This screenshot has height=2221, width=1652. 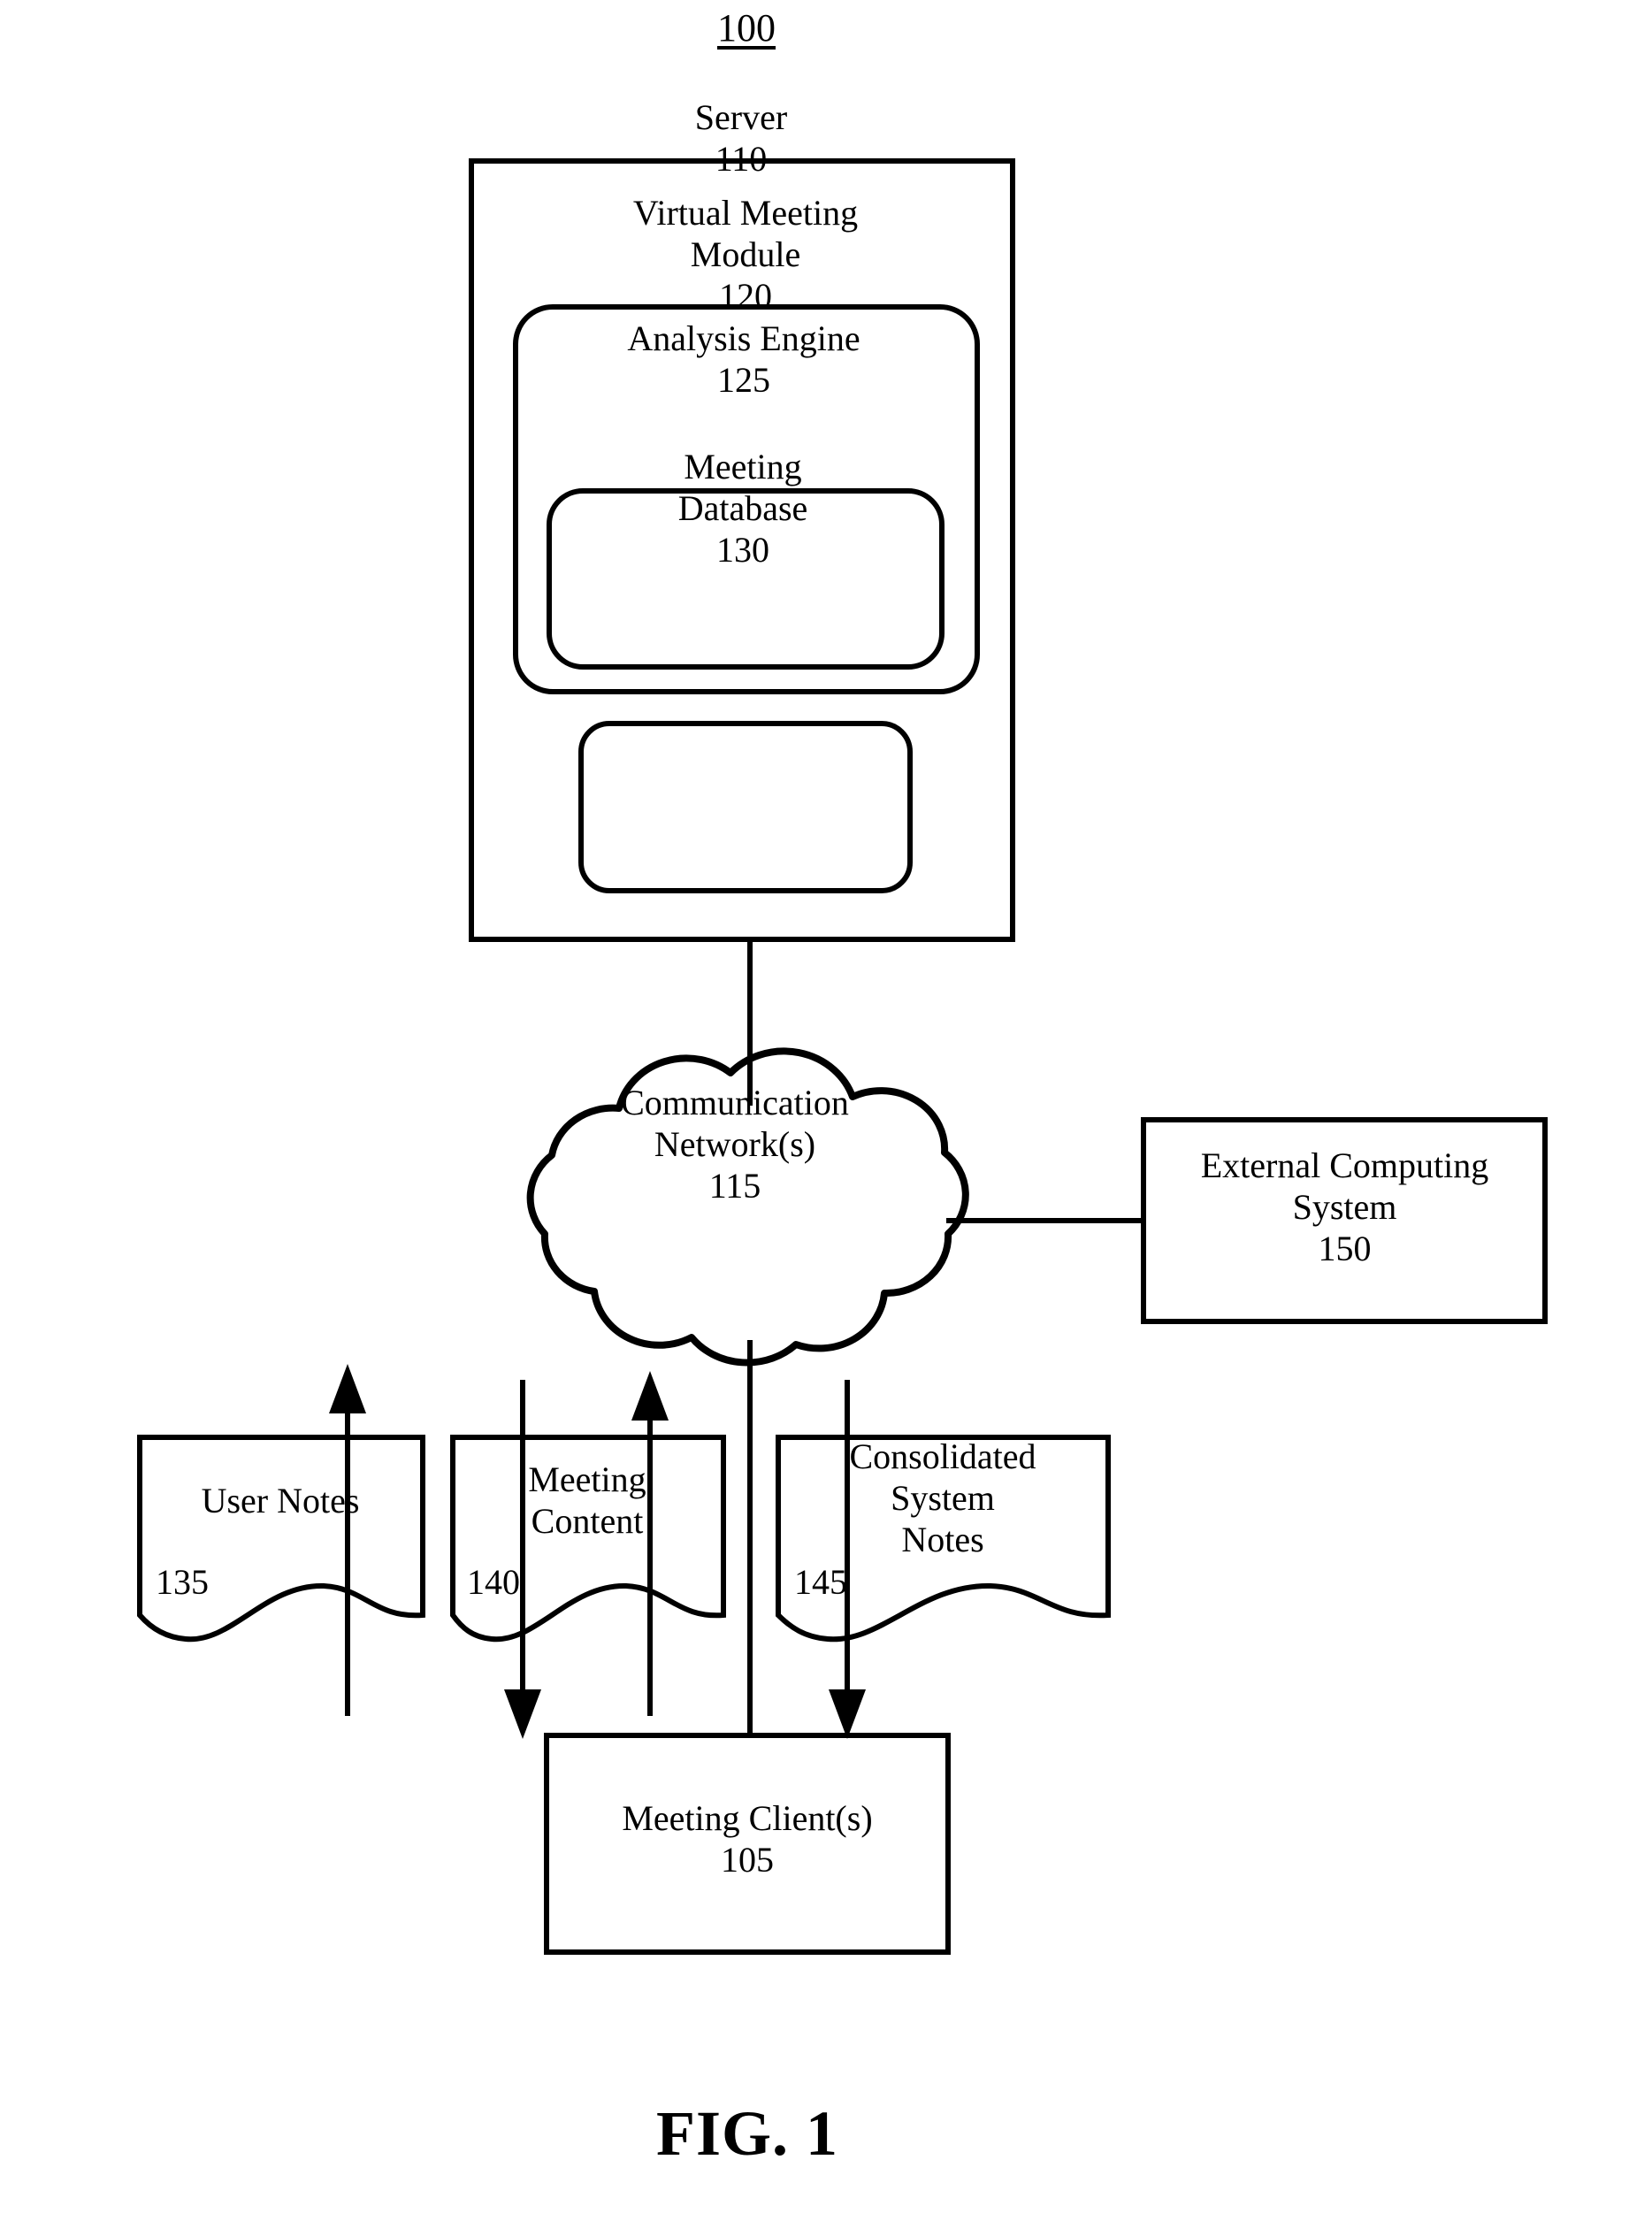 I want to click on virtual-meeting-module-label: Virtual Meeting Module 120, so click(x=746, y=254).